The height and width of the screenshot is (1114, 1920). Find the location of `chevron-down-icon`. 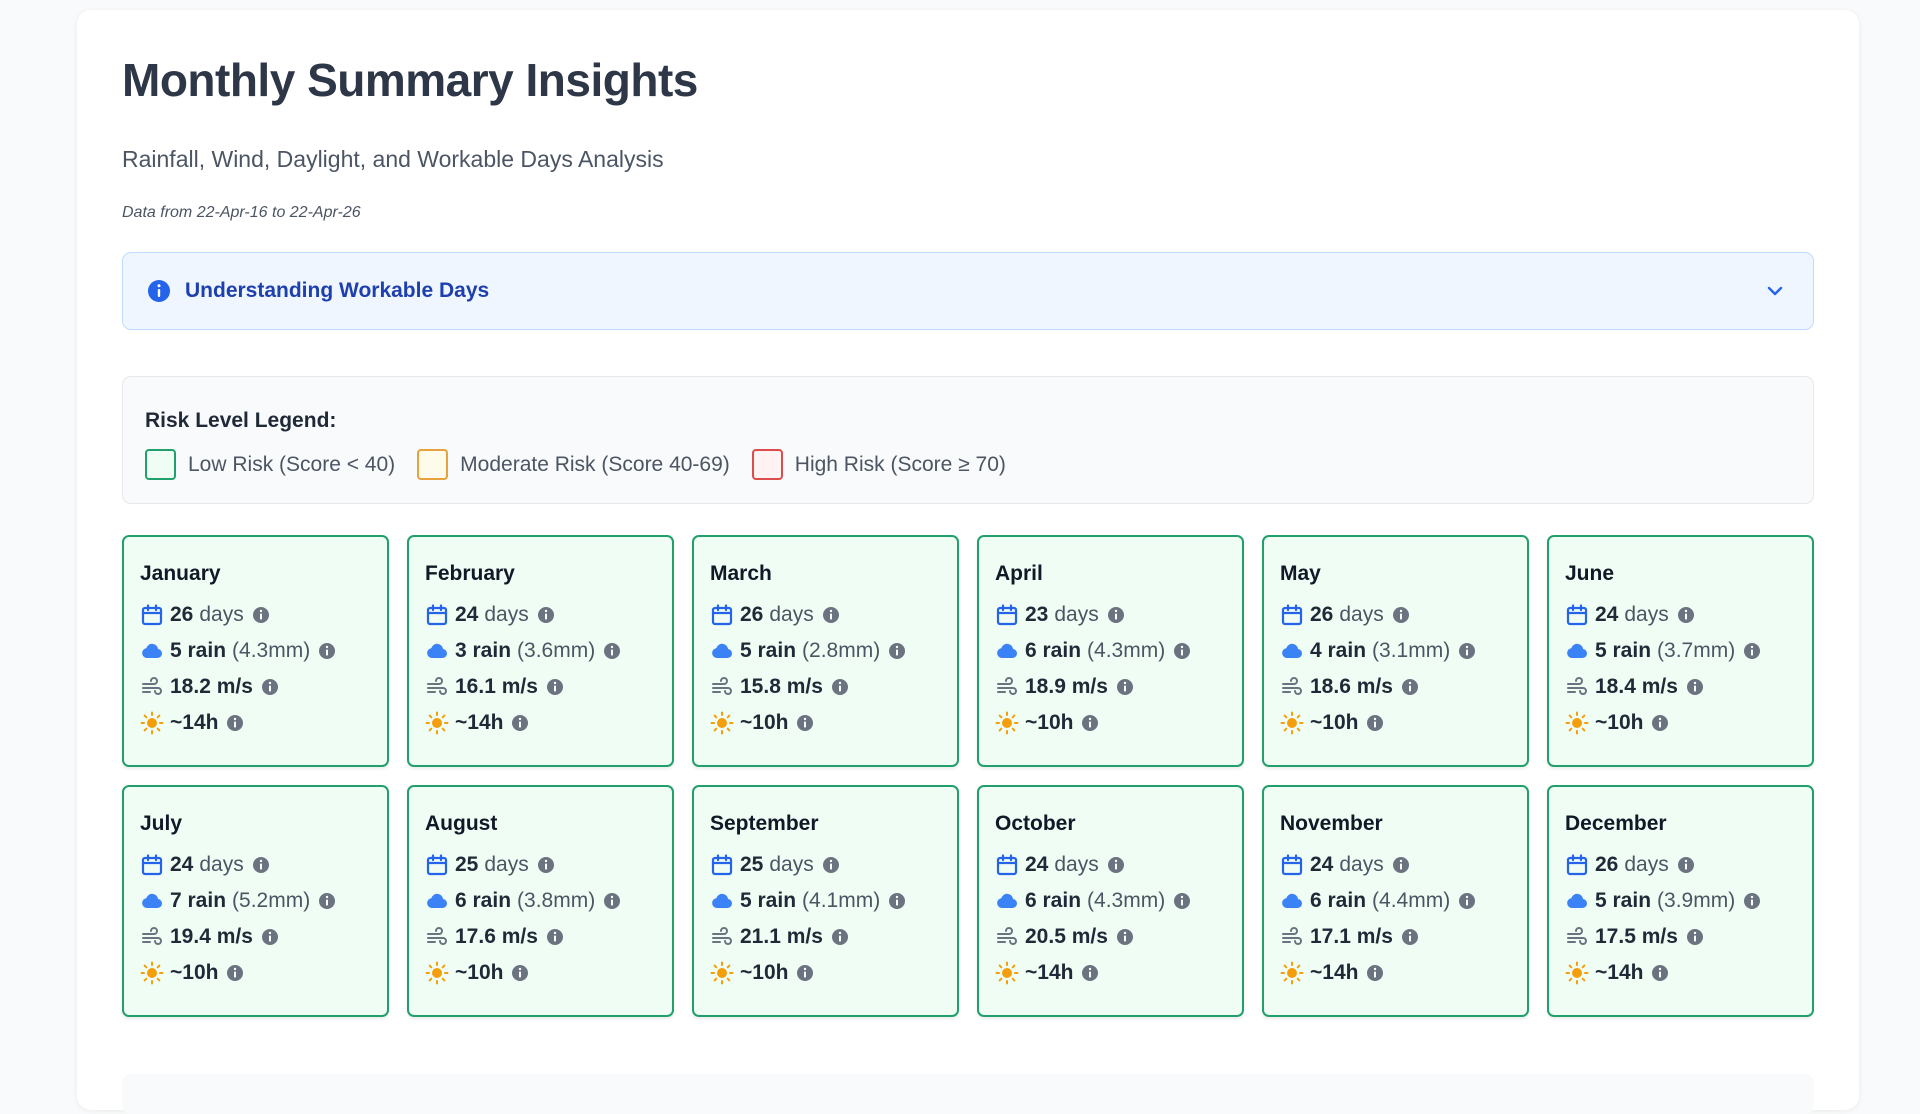

chevron-down-icon is located at coordinates (1775, 291).